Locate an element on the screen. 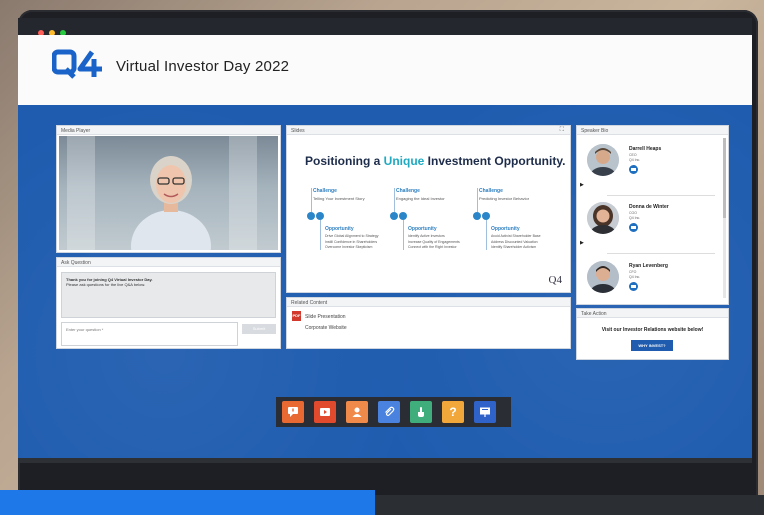 This screenshot has width=764, height=515. feature-toolbar: ? is located at coordinates (393, 412).